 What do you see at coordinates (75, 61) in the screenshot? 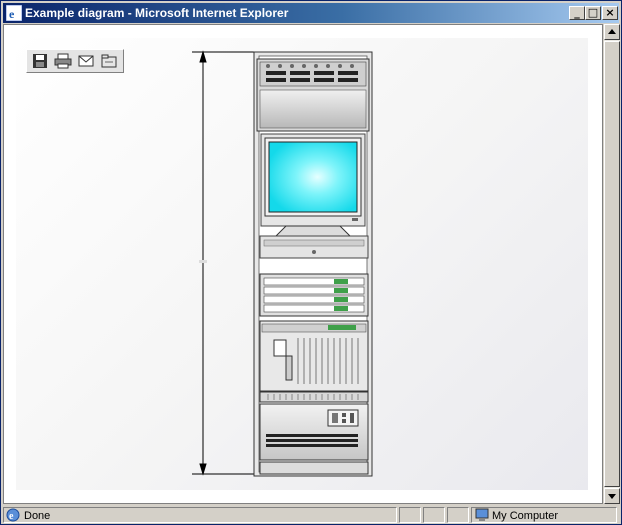
I see `diagram-toolbar` at bounding box center [75, 61].